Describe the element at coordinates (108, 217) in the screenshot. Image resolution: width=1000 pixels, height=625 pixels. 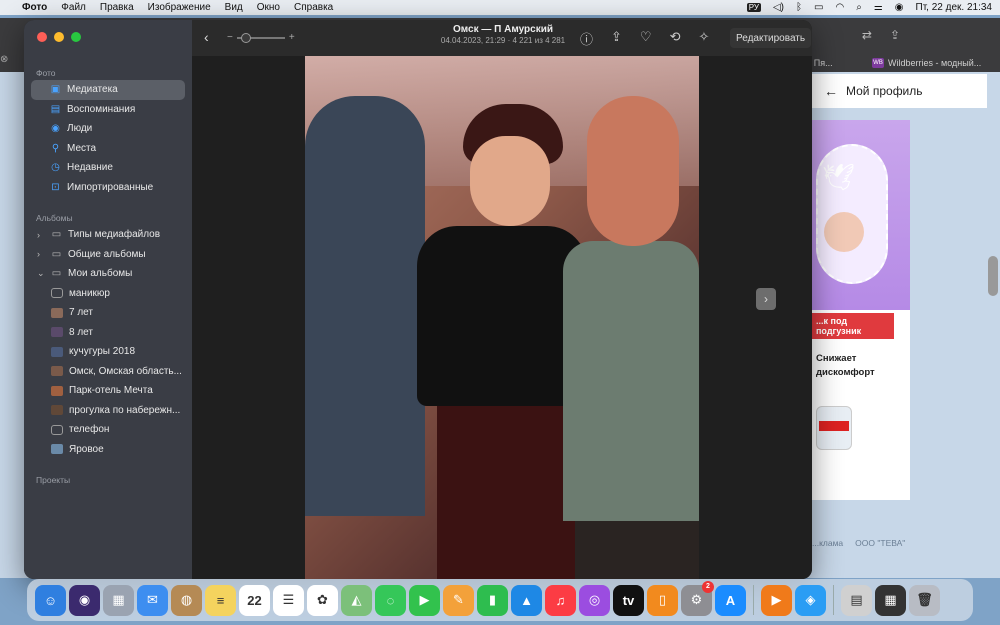
I see `sidebar-section-albums: Альбомы` at that location.